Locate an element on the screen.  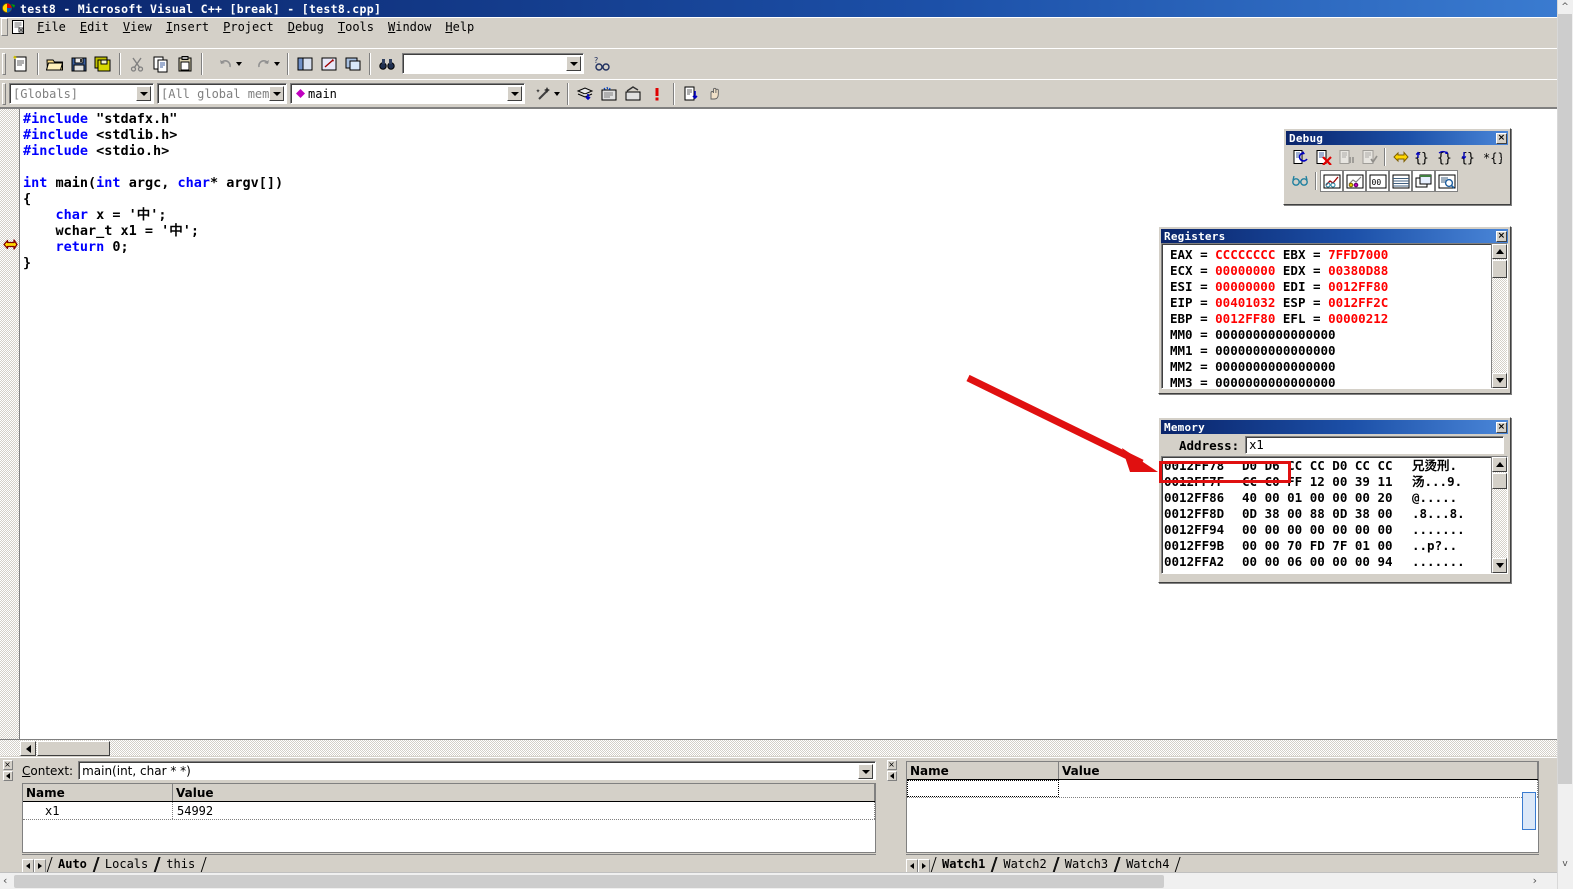
menu-window: Window is located at coordinates (409, 27).